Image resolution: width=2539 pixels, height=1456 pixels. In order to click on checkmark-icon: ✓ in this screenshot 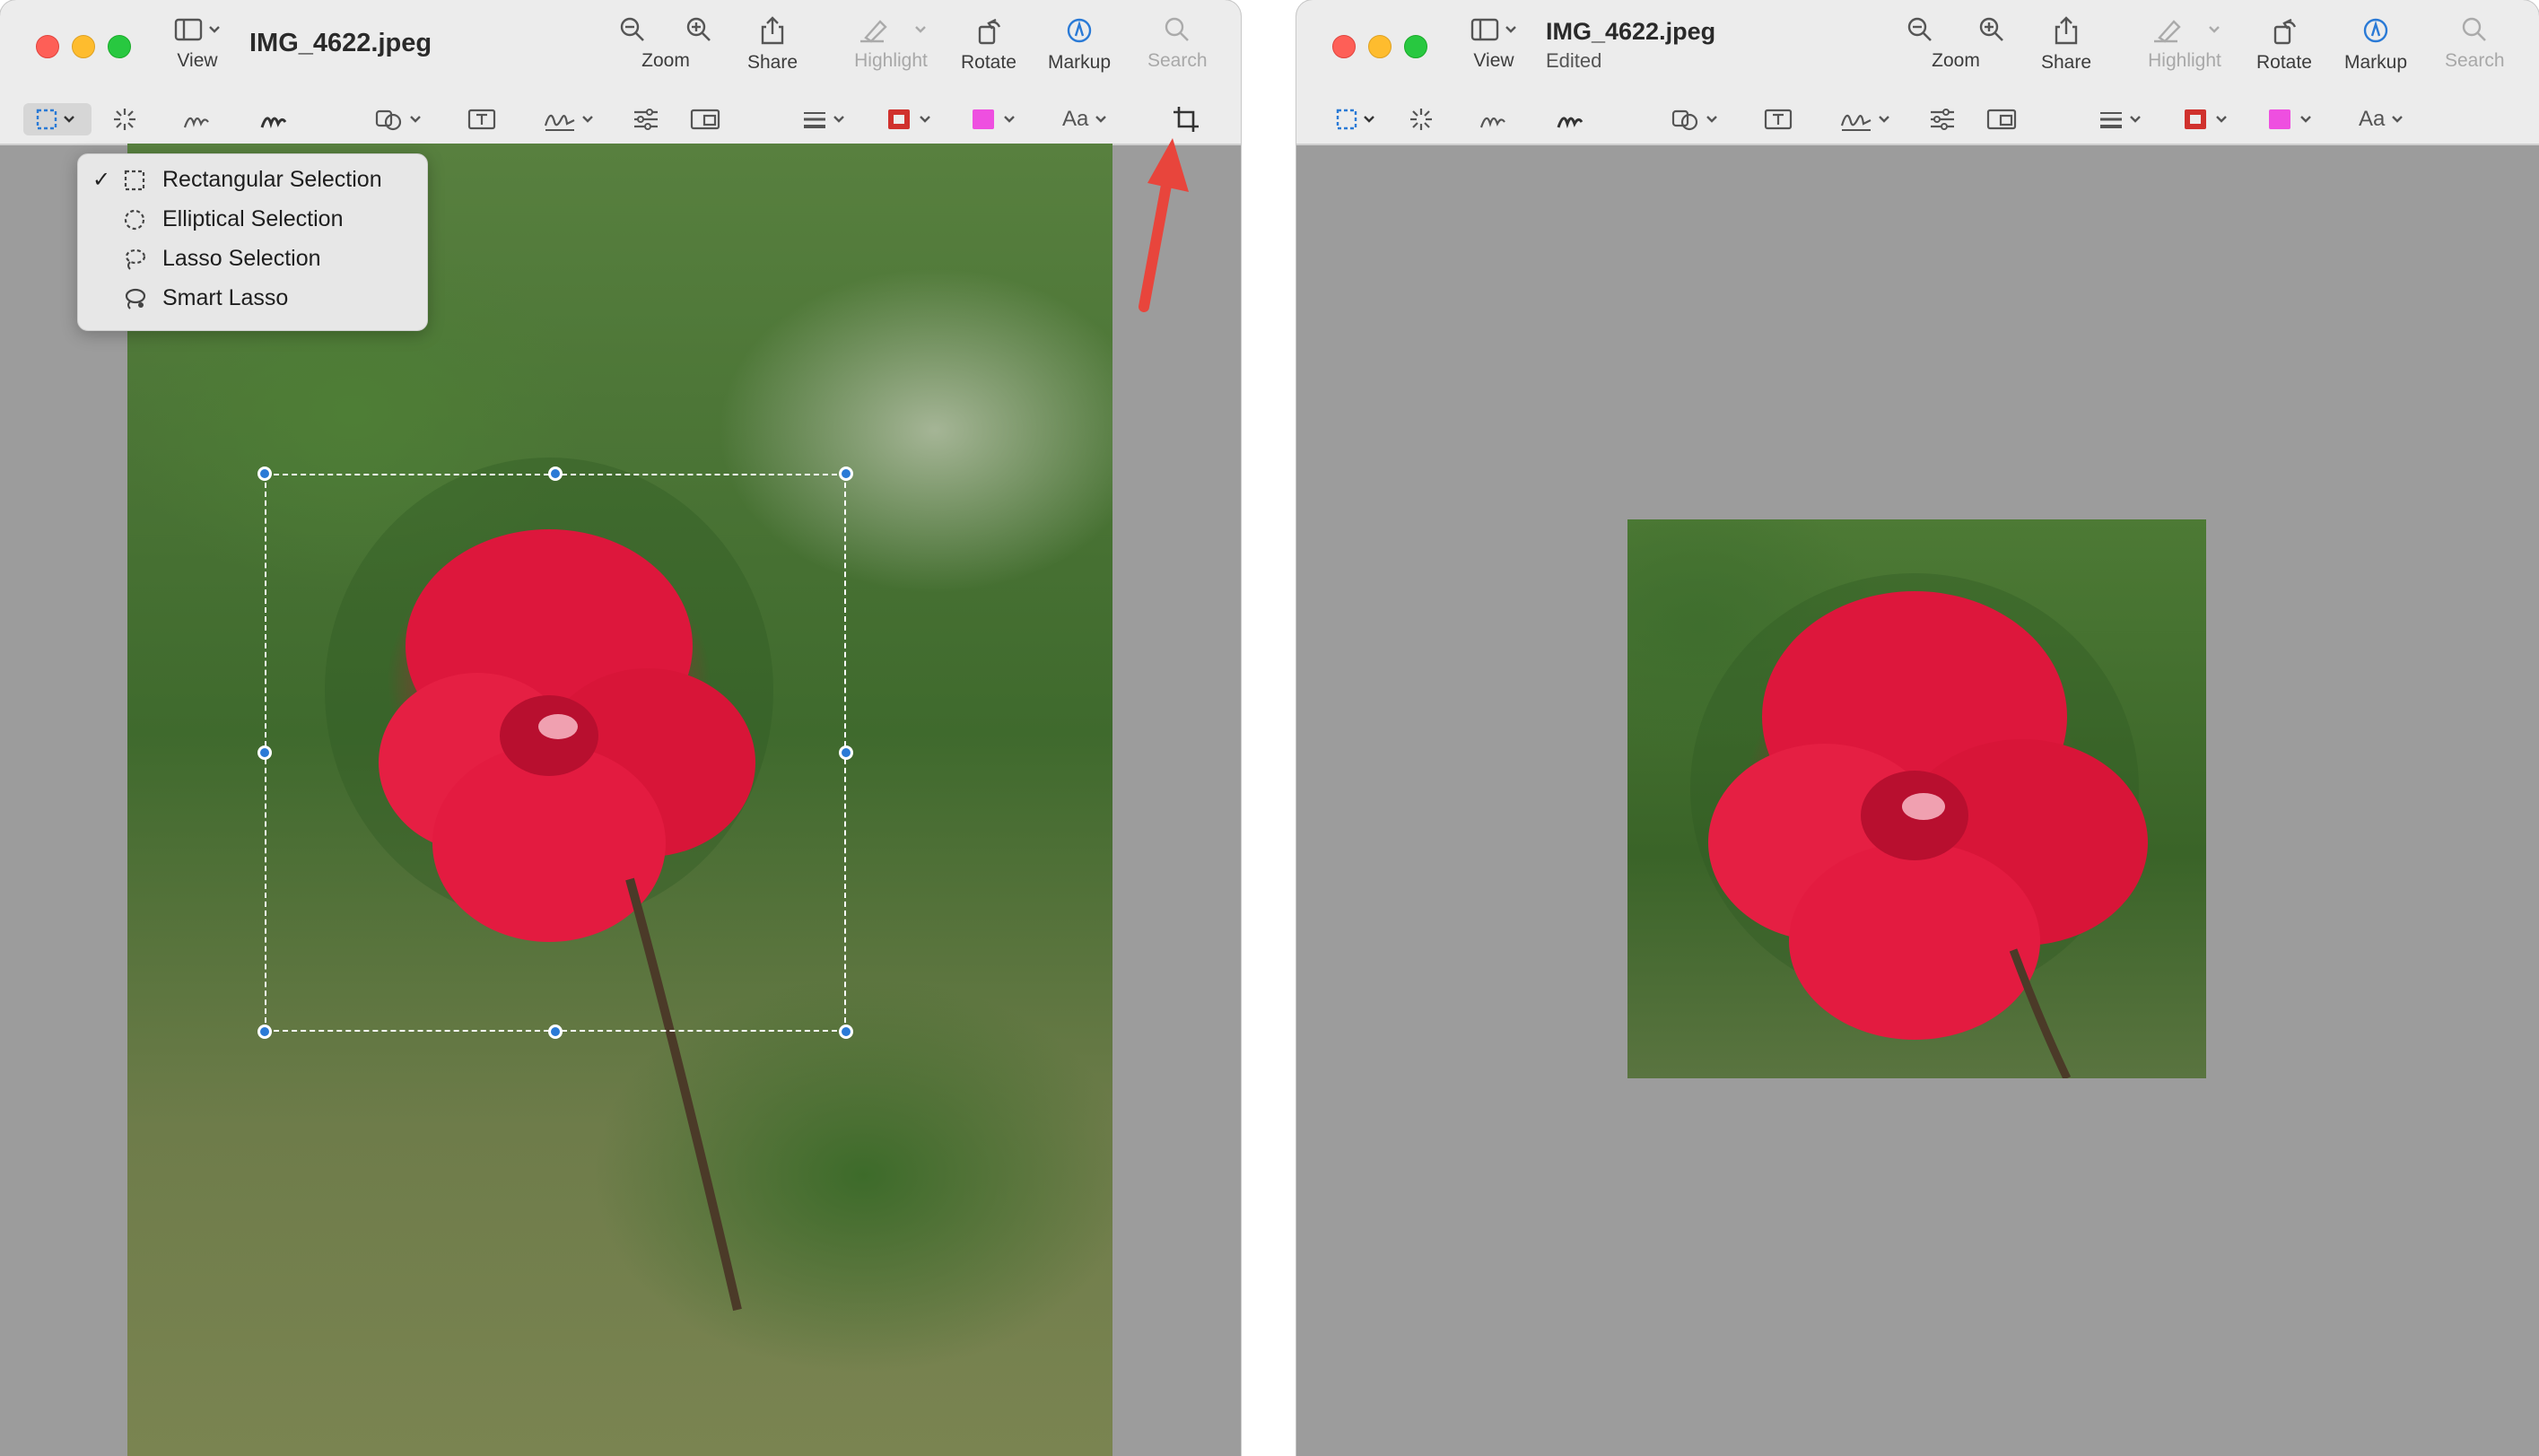, I will do `click(101, 179)`.